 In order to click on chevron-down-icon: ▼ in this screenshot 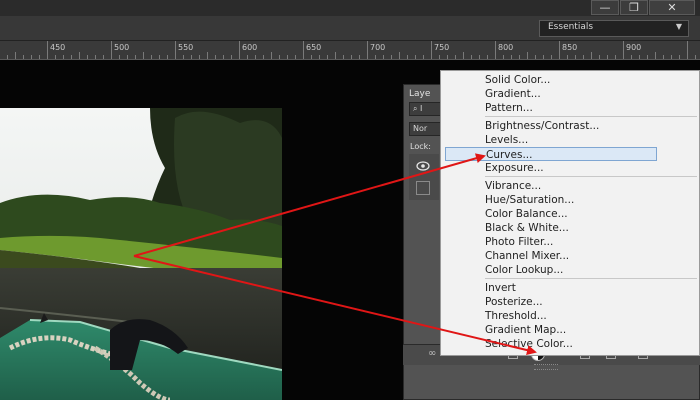, I will do `click(678, 26)`.